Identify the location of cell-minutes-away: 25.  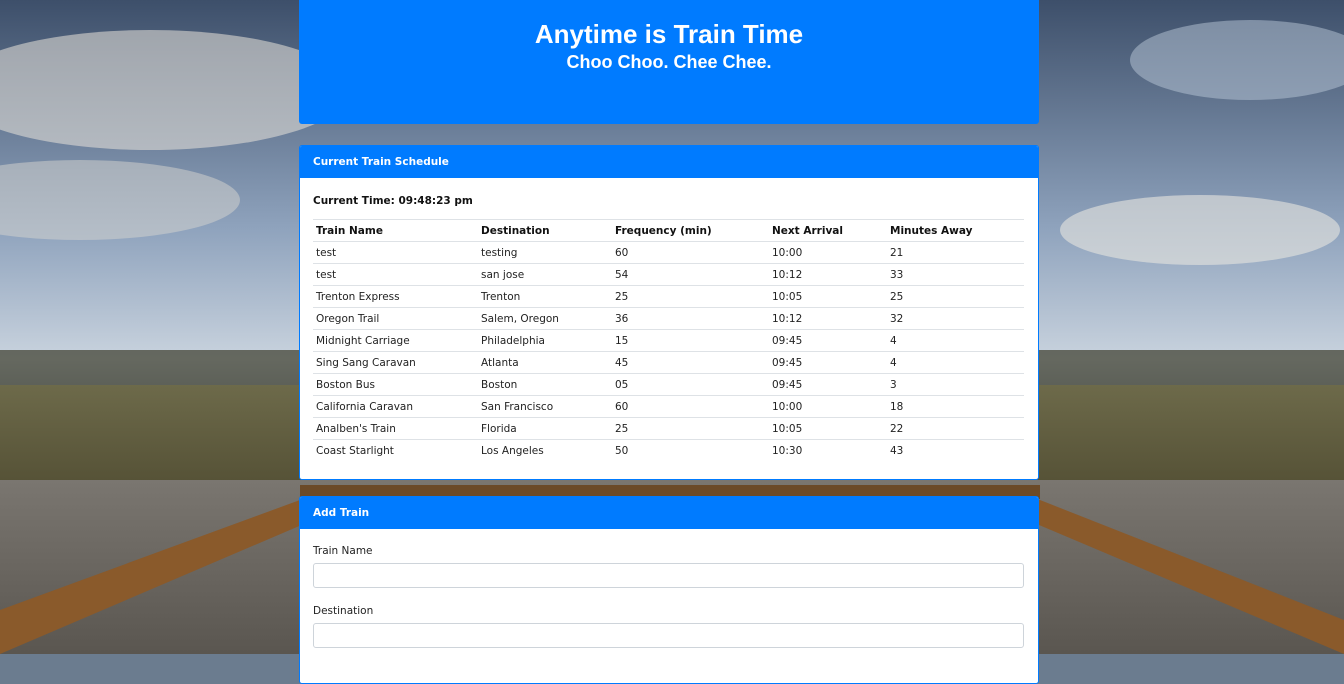
(955, 296).